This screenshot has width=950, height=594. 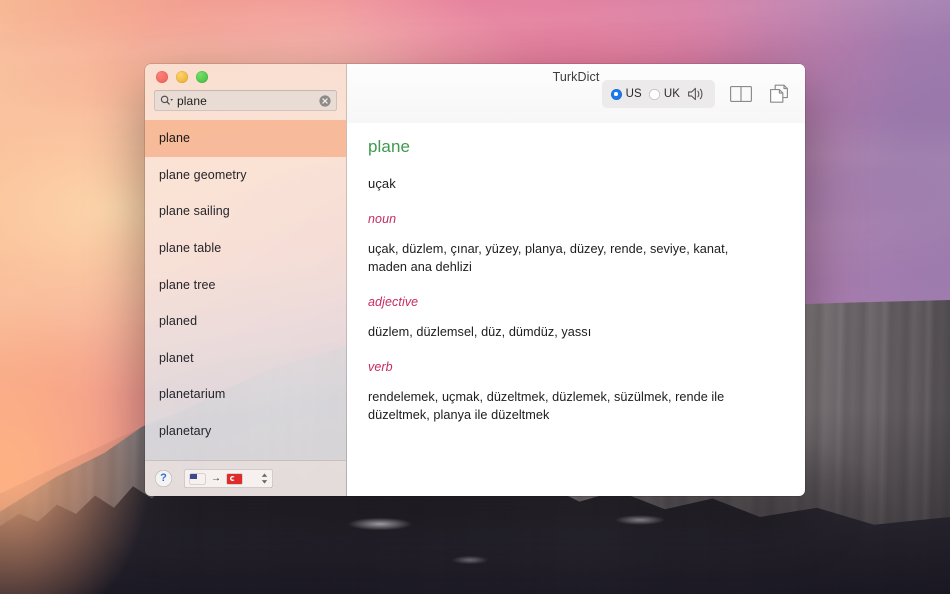 I want to click on list-item: plane geometry, so click(x=245, y=175).